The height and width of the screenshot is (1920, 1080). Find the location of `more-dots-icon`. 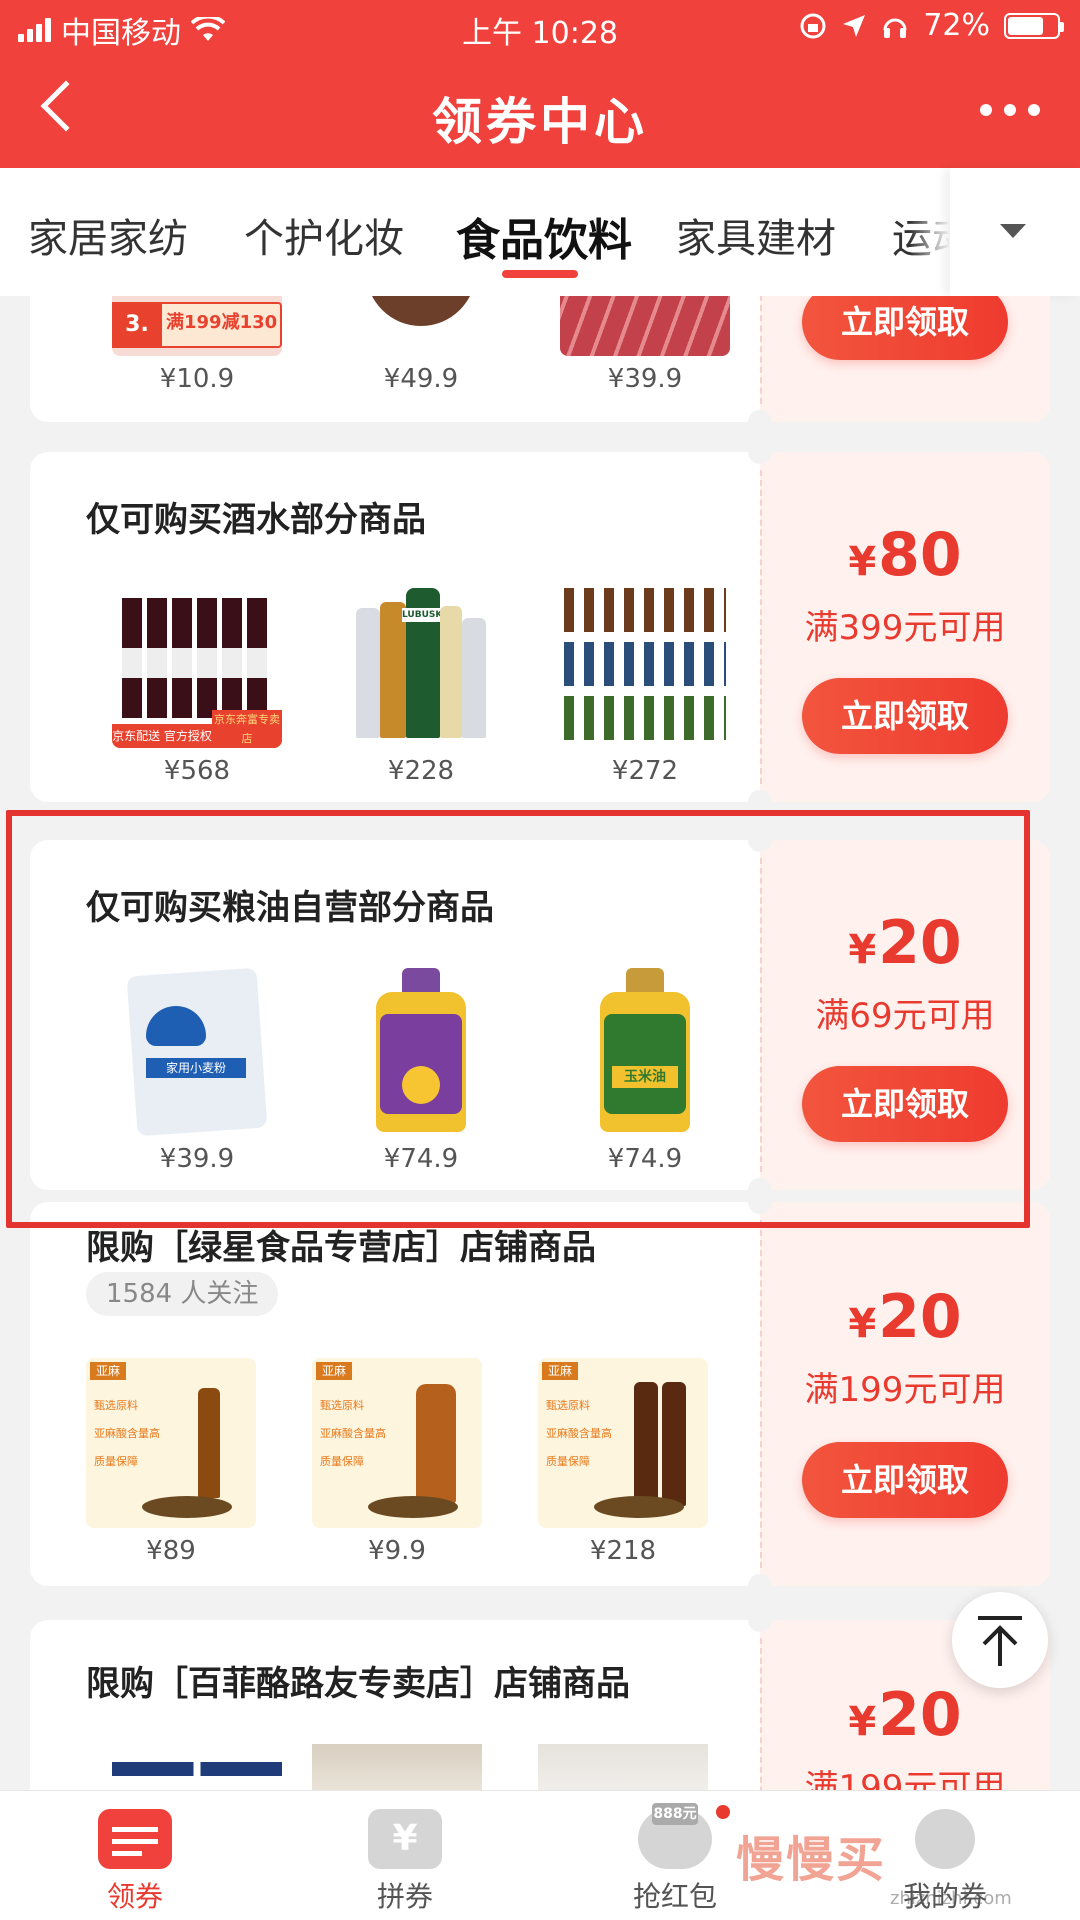

more-dots-icon is located at coordinates (1010, 110).